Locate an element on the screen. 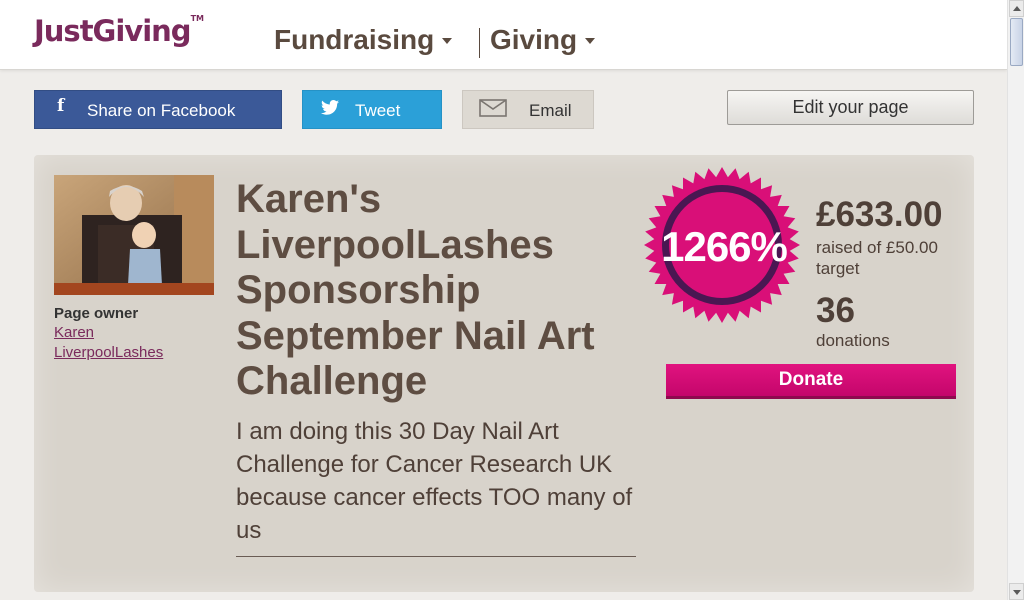 The image size is (1024, 600). edit-page-label: Edit your page is located at coordinates (850, 107).